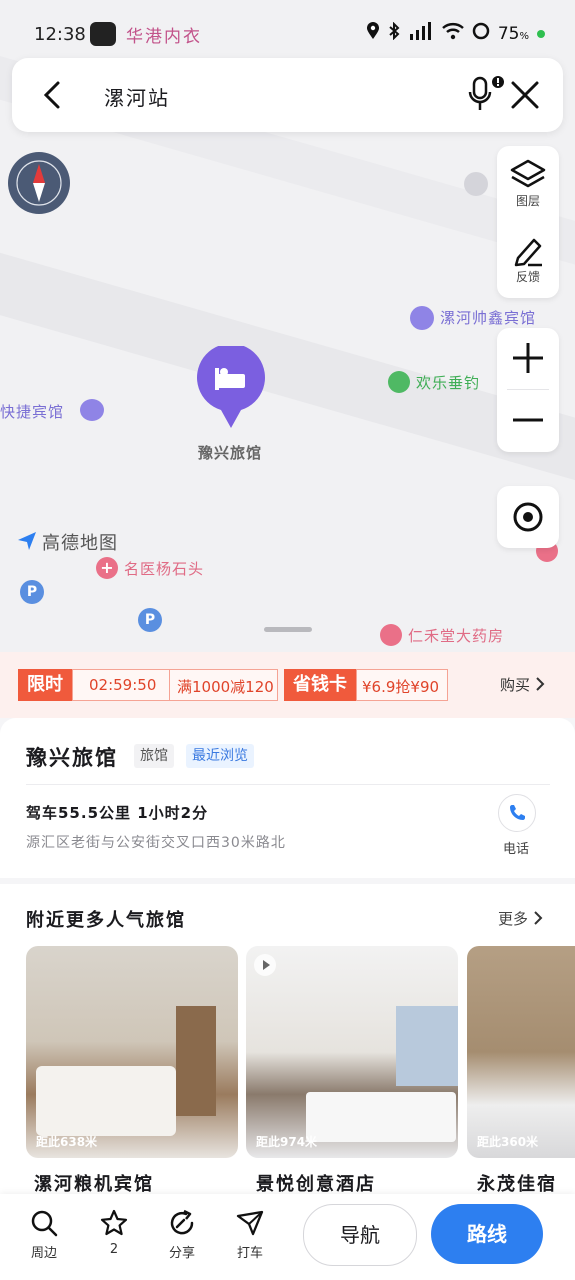 The height and width of the screenshot is (1280, 575). What do you see at coordinates (527, 201) in the screenshot?
I see `layers-label: 图层` at bounding box center [527, 201].